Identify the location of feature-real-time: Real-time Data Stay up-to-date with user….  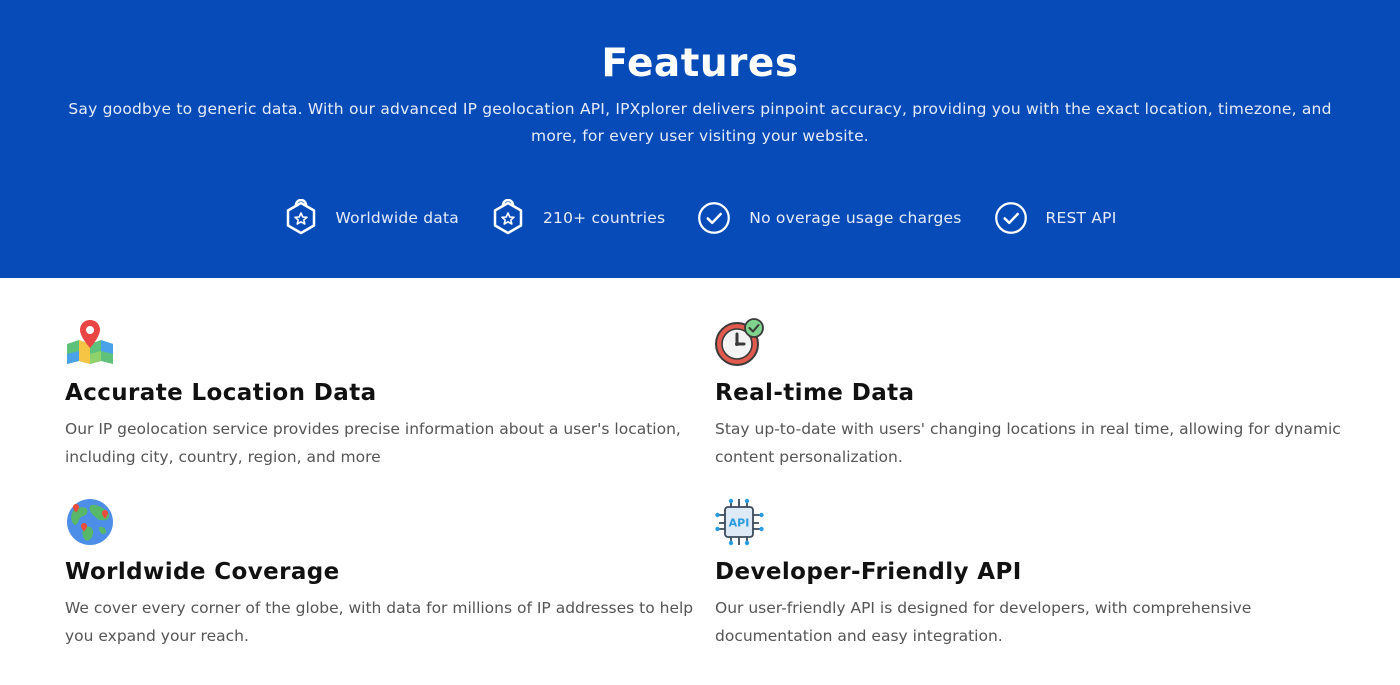
(1030, 392).